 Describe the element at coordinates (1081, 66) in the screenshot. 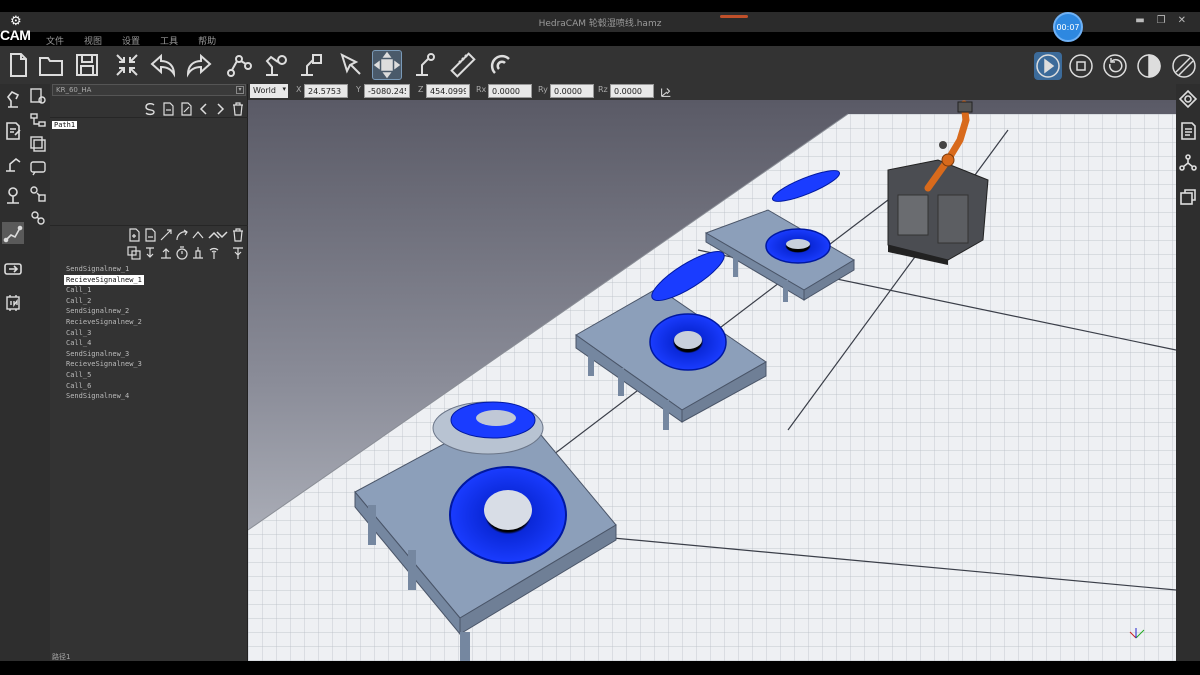

I see `stop-button` at that location.